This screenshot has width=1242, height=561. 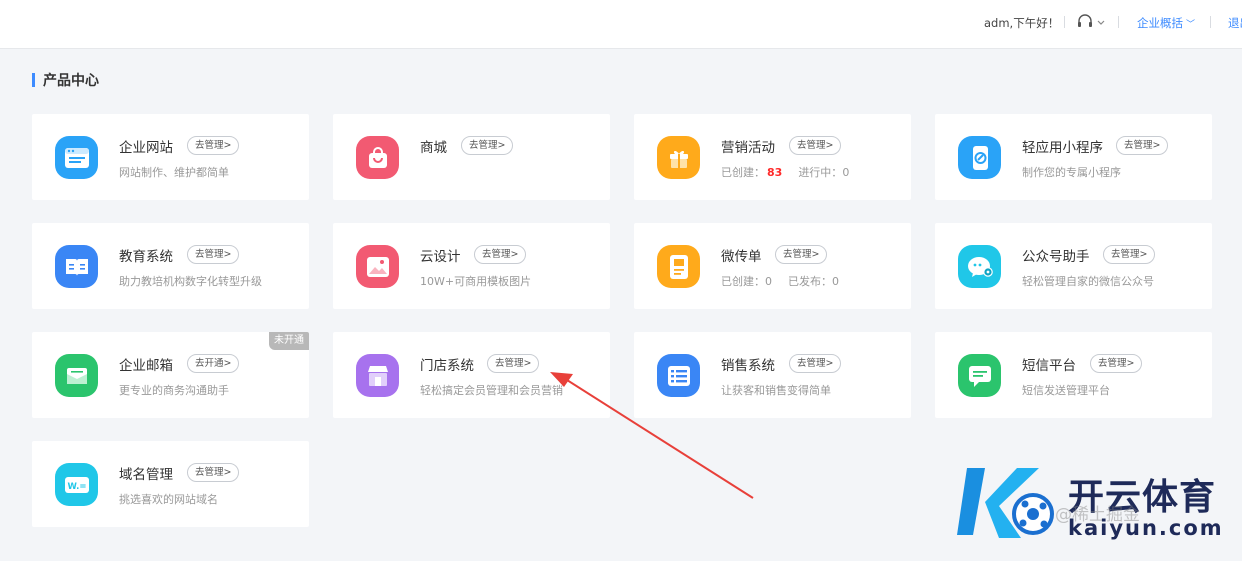 What do you see at coordinates (471, 266) in the screenshot?
I see `product-card-cloud-design: 云设计 去管理> 10W+可商用模板图片` at bounding box center [471, 266].